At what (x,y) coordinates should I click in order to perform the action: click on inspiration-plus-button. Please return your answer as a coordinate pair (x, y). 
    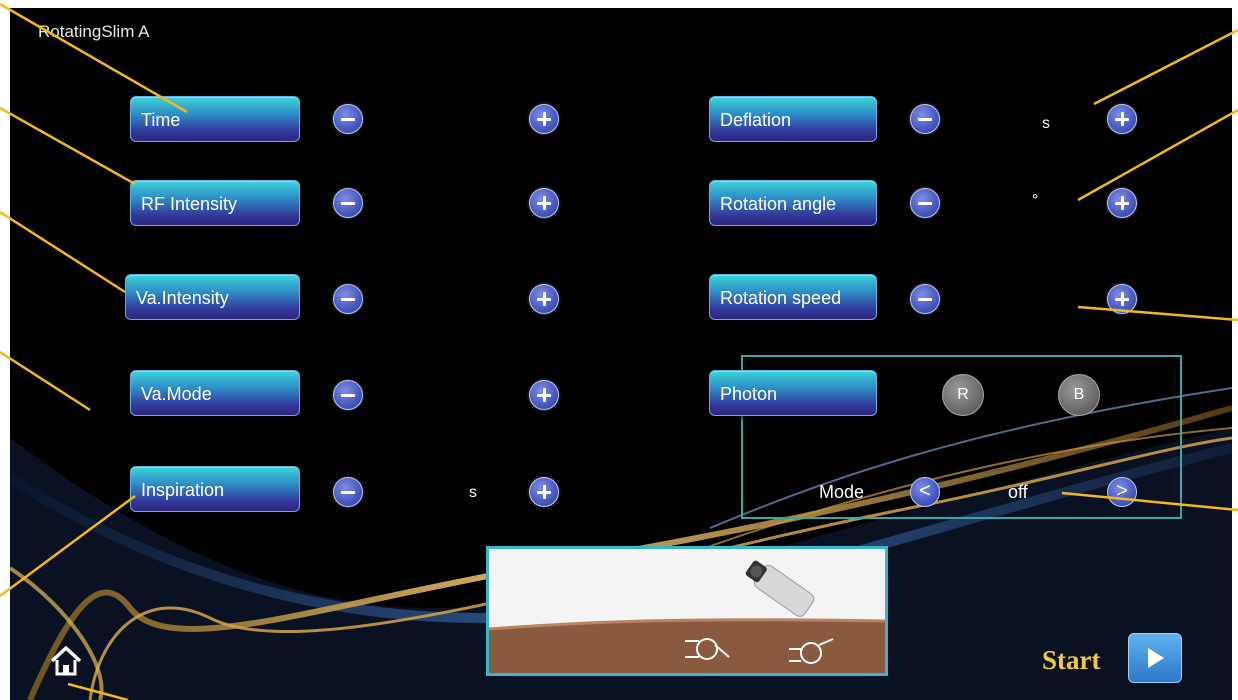
    Looking at the image, I should click on (544, 492).